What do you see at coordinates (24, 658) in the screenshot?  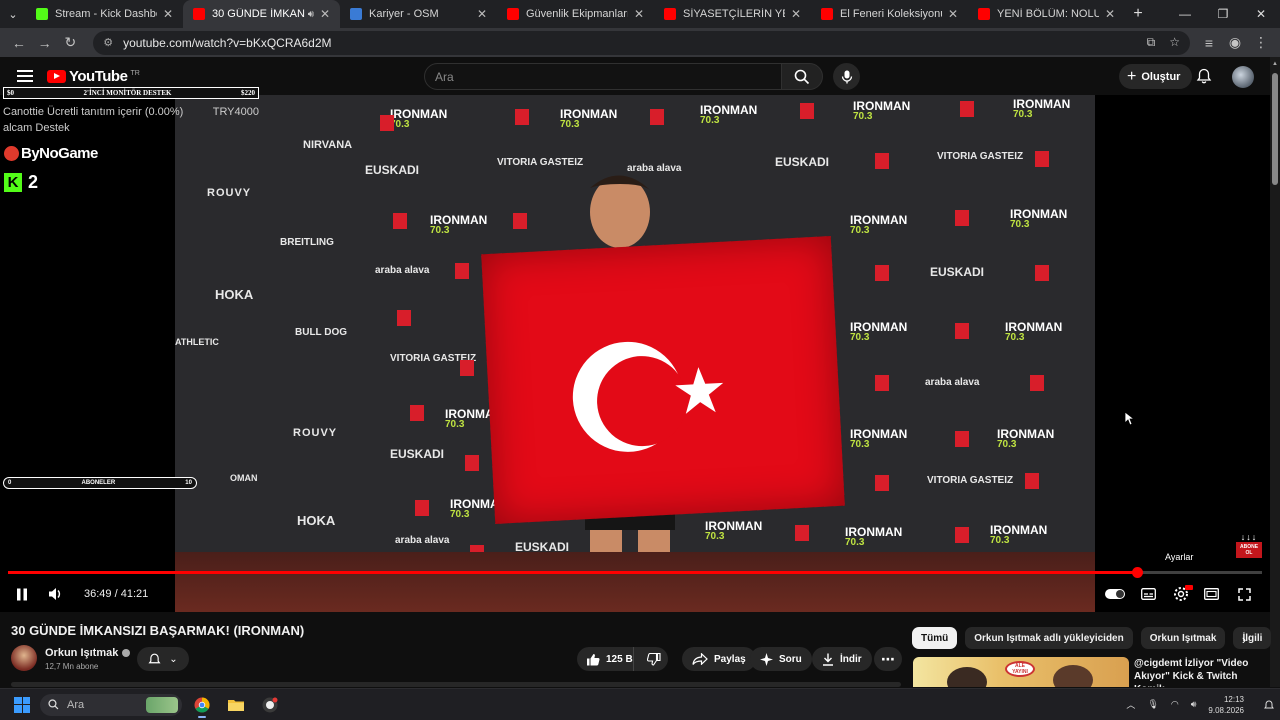 I see `channel-avatar` at bounding box center [24, 658].